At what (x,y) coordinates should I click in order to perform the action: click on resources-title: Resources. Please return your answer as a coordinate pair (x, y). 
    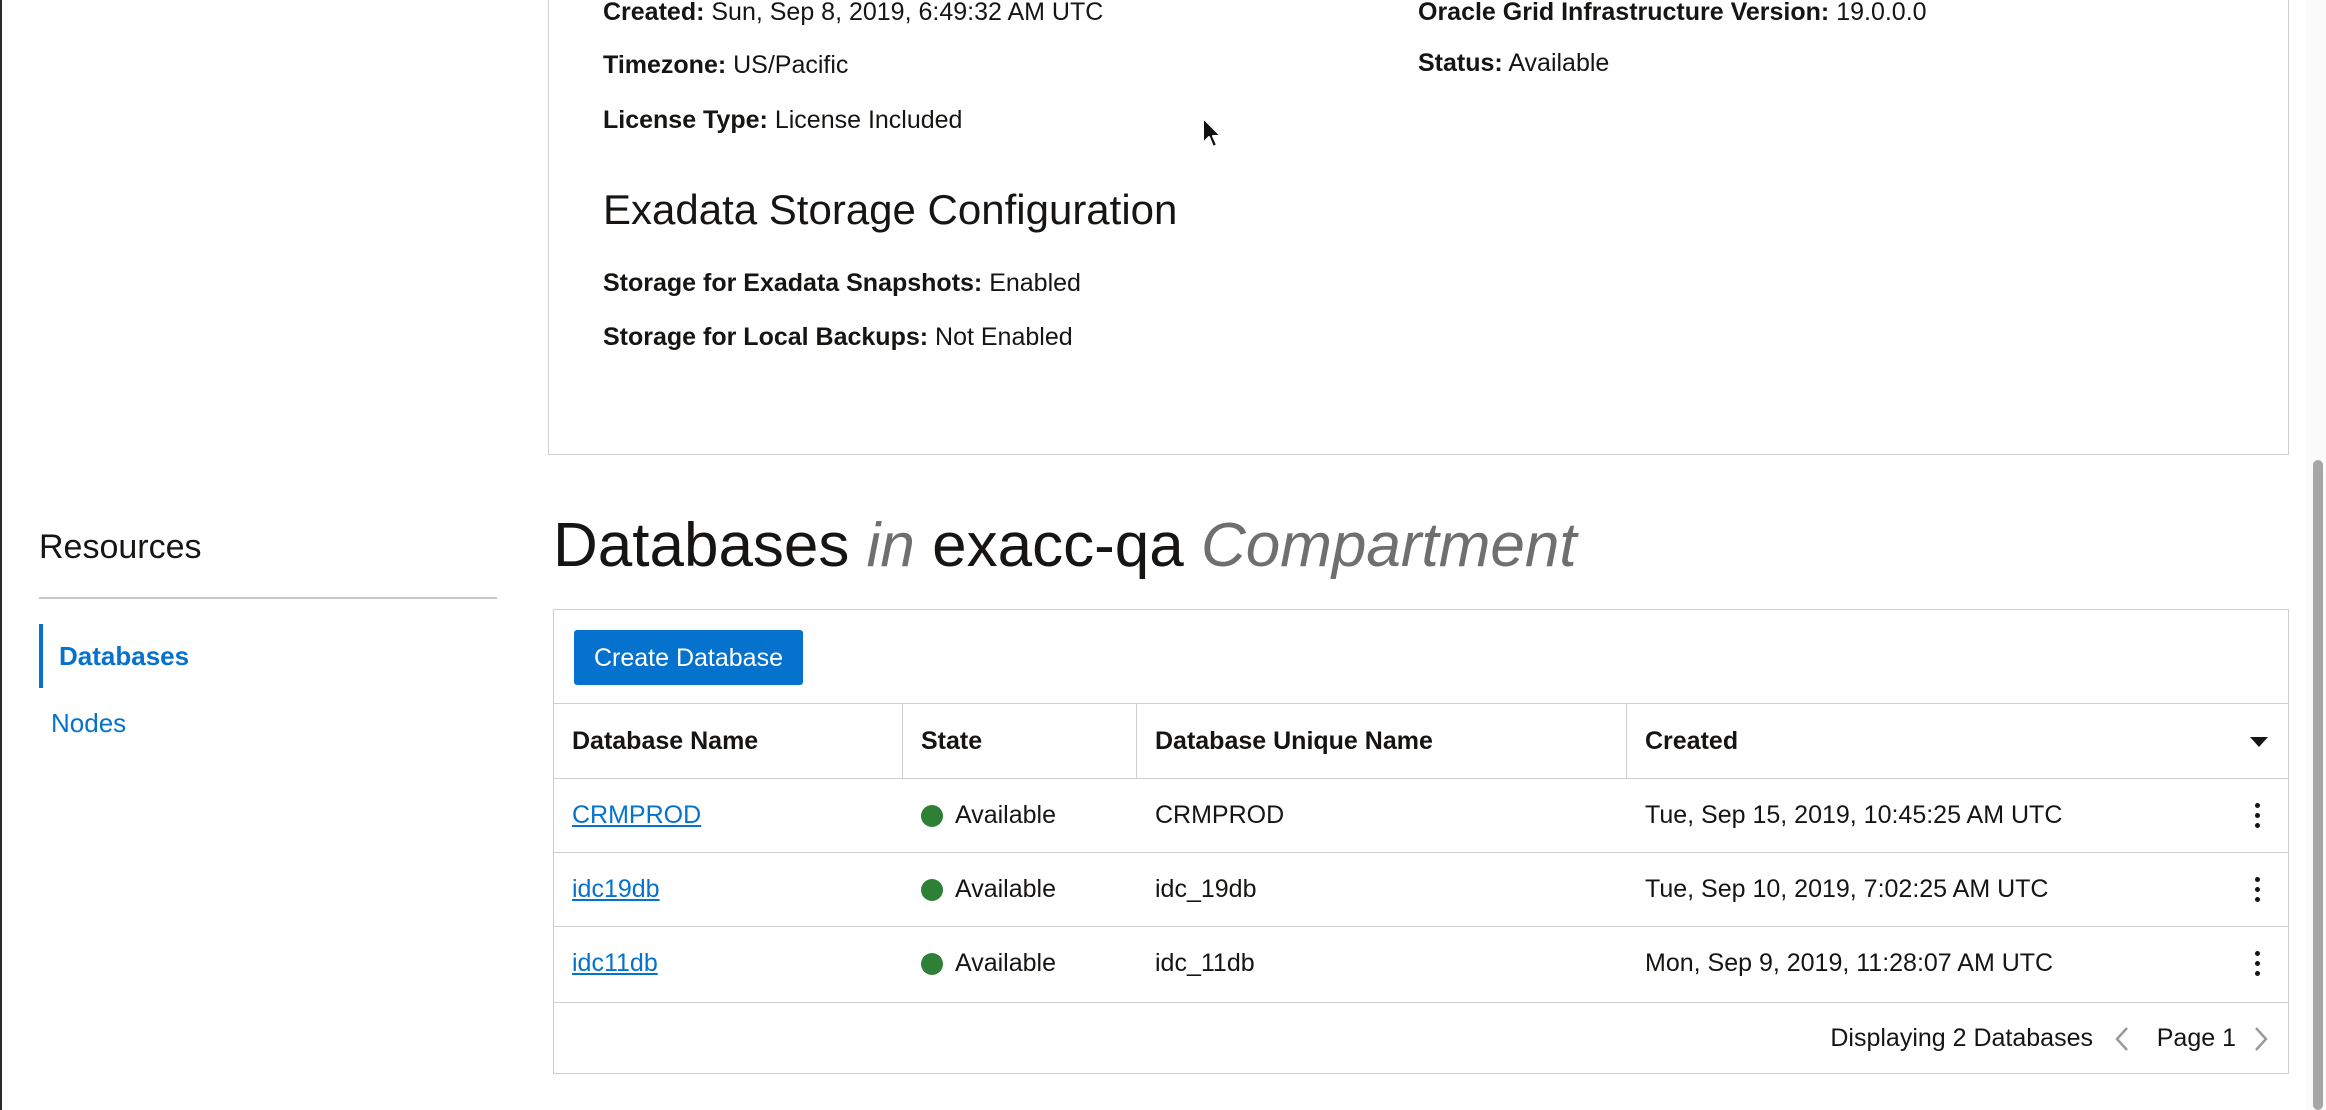
    Looking at the image, I should click on (120, 547).